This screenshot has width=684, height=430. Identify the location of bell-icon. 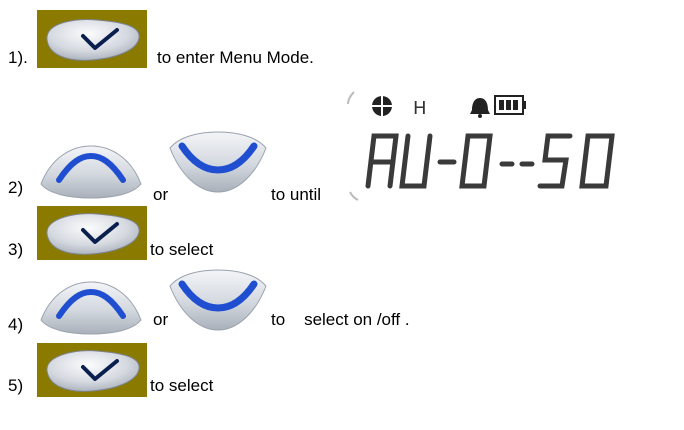
(480, 108).